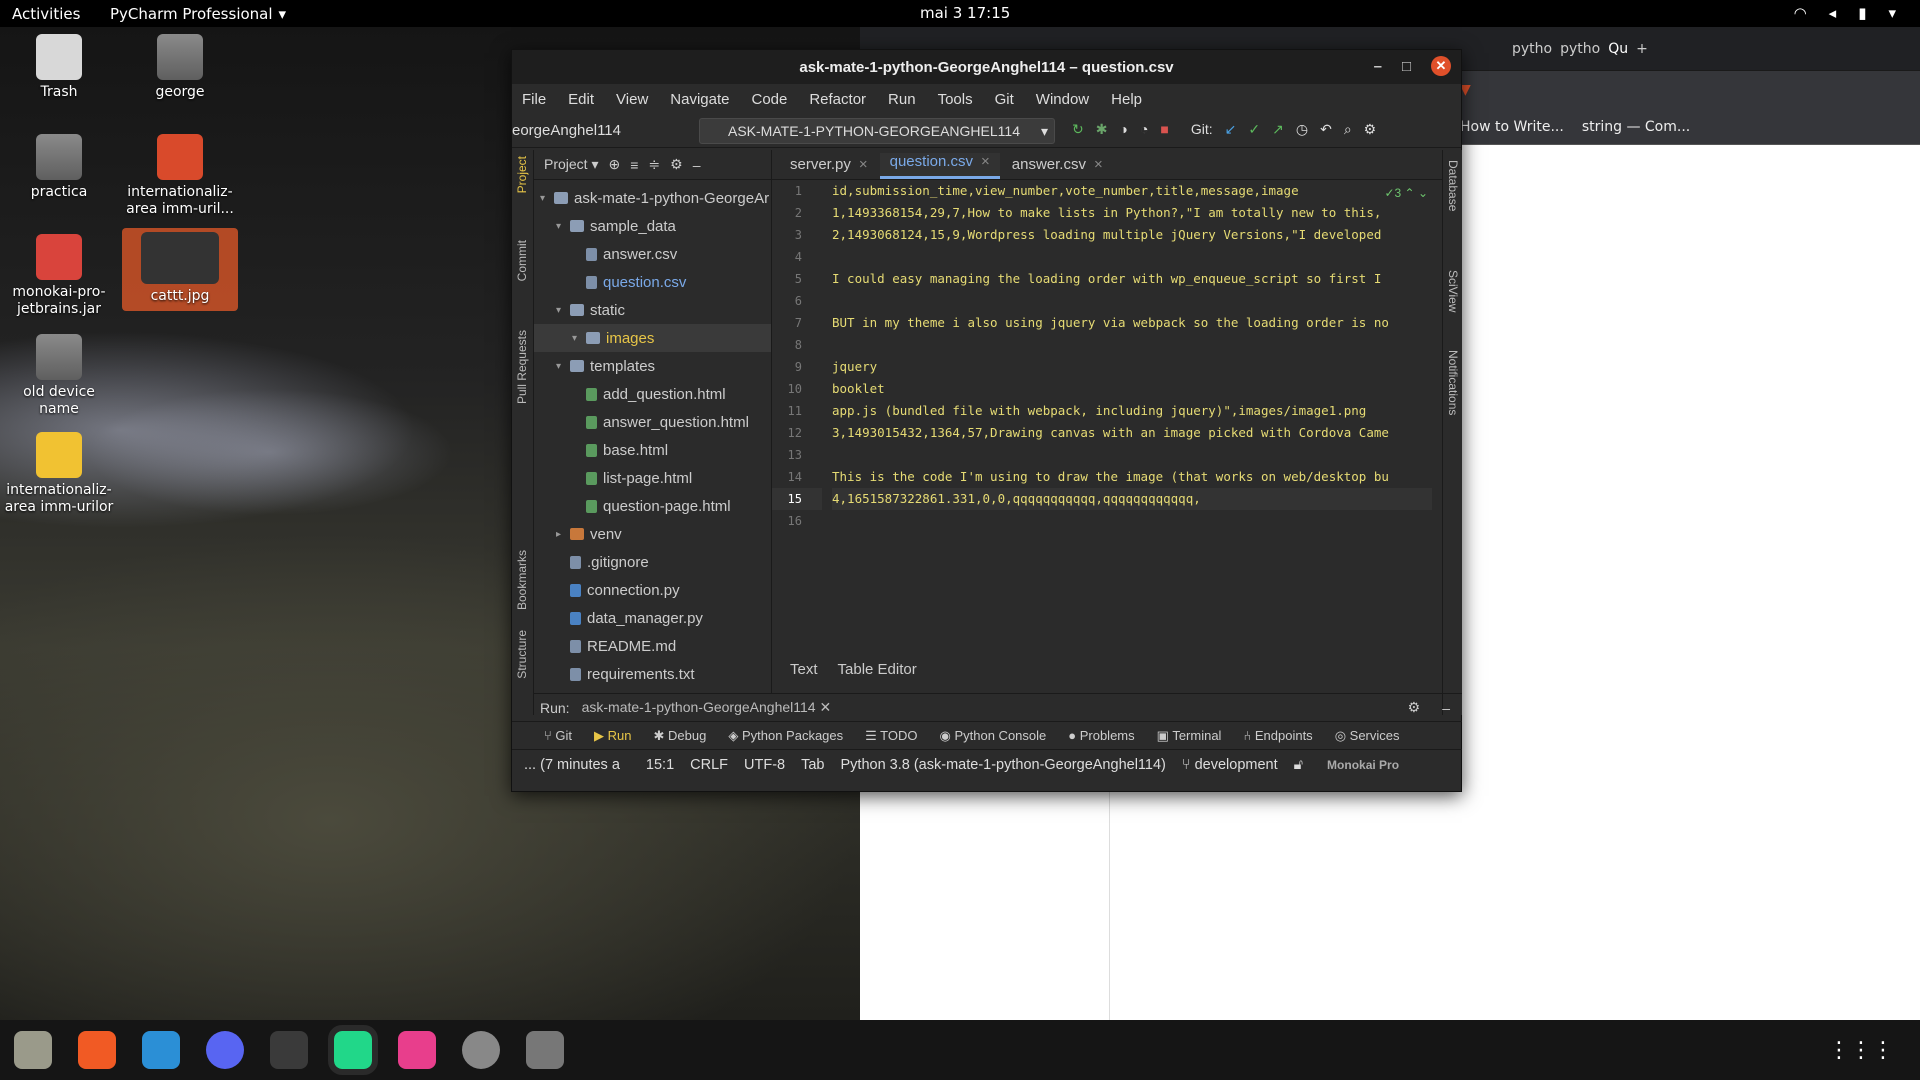 This screenshot has height=1080, width=1920. I want to click on menu-run: Run, so click(902, 99).